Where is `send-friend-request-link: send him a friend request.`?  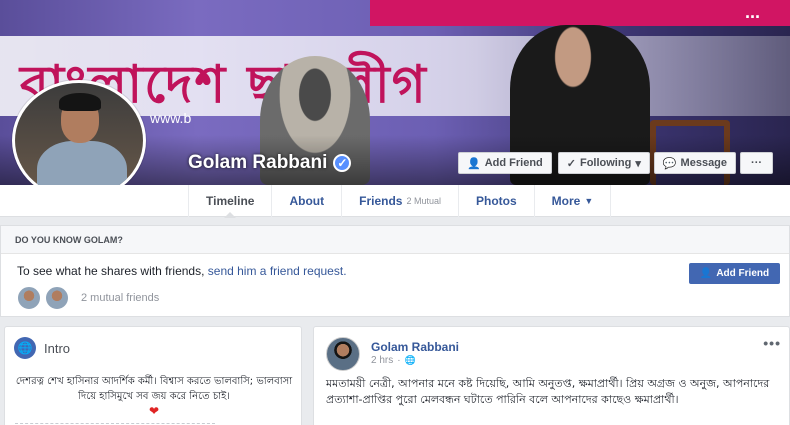
send-friend-request-link: send him a friend request. is located at coordinates (277, 271).